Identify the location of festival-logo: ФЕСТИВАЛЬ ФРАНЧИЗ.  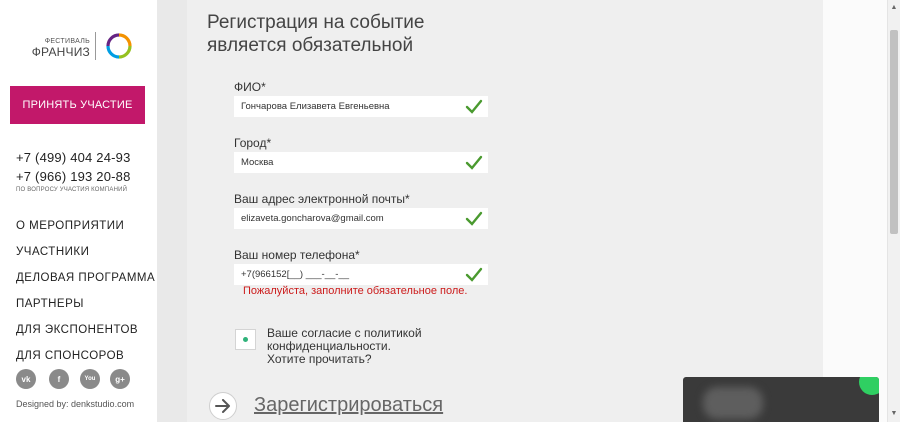
(85, 47).